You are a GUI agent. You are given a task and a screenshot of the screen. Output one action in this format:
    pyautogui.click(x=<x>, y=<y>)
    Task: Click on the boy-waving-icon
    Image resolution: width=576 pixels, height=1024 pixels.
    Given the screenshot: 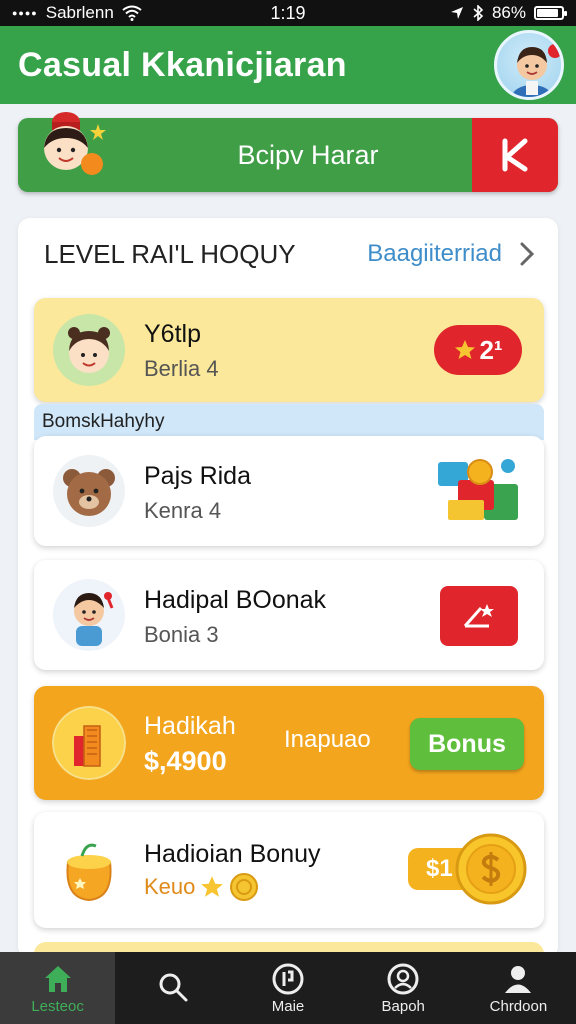 What is the action you would take?
    pyautogui.click(x=89, y=615)
    